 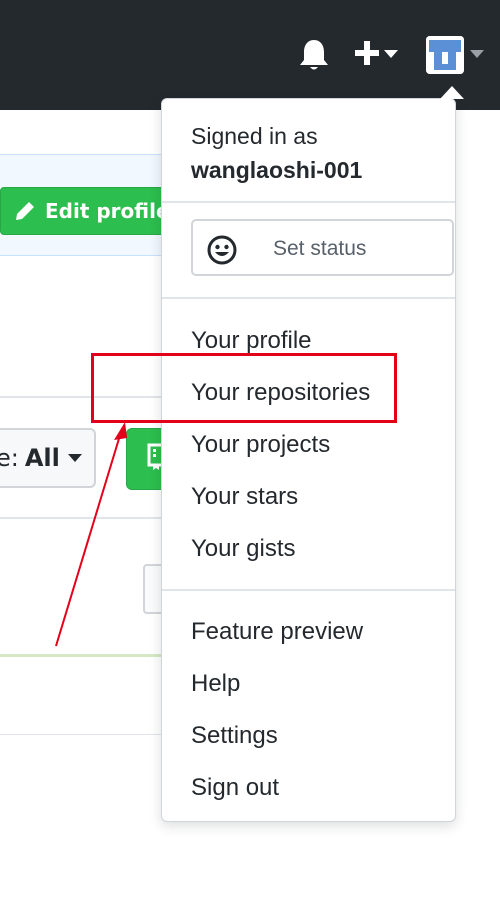 What do you see at coordinates (25, 211) in the screenshot?
I see `pencil-icon` at bounding box center [25, 211].